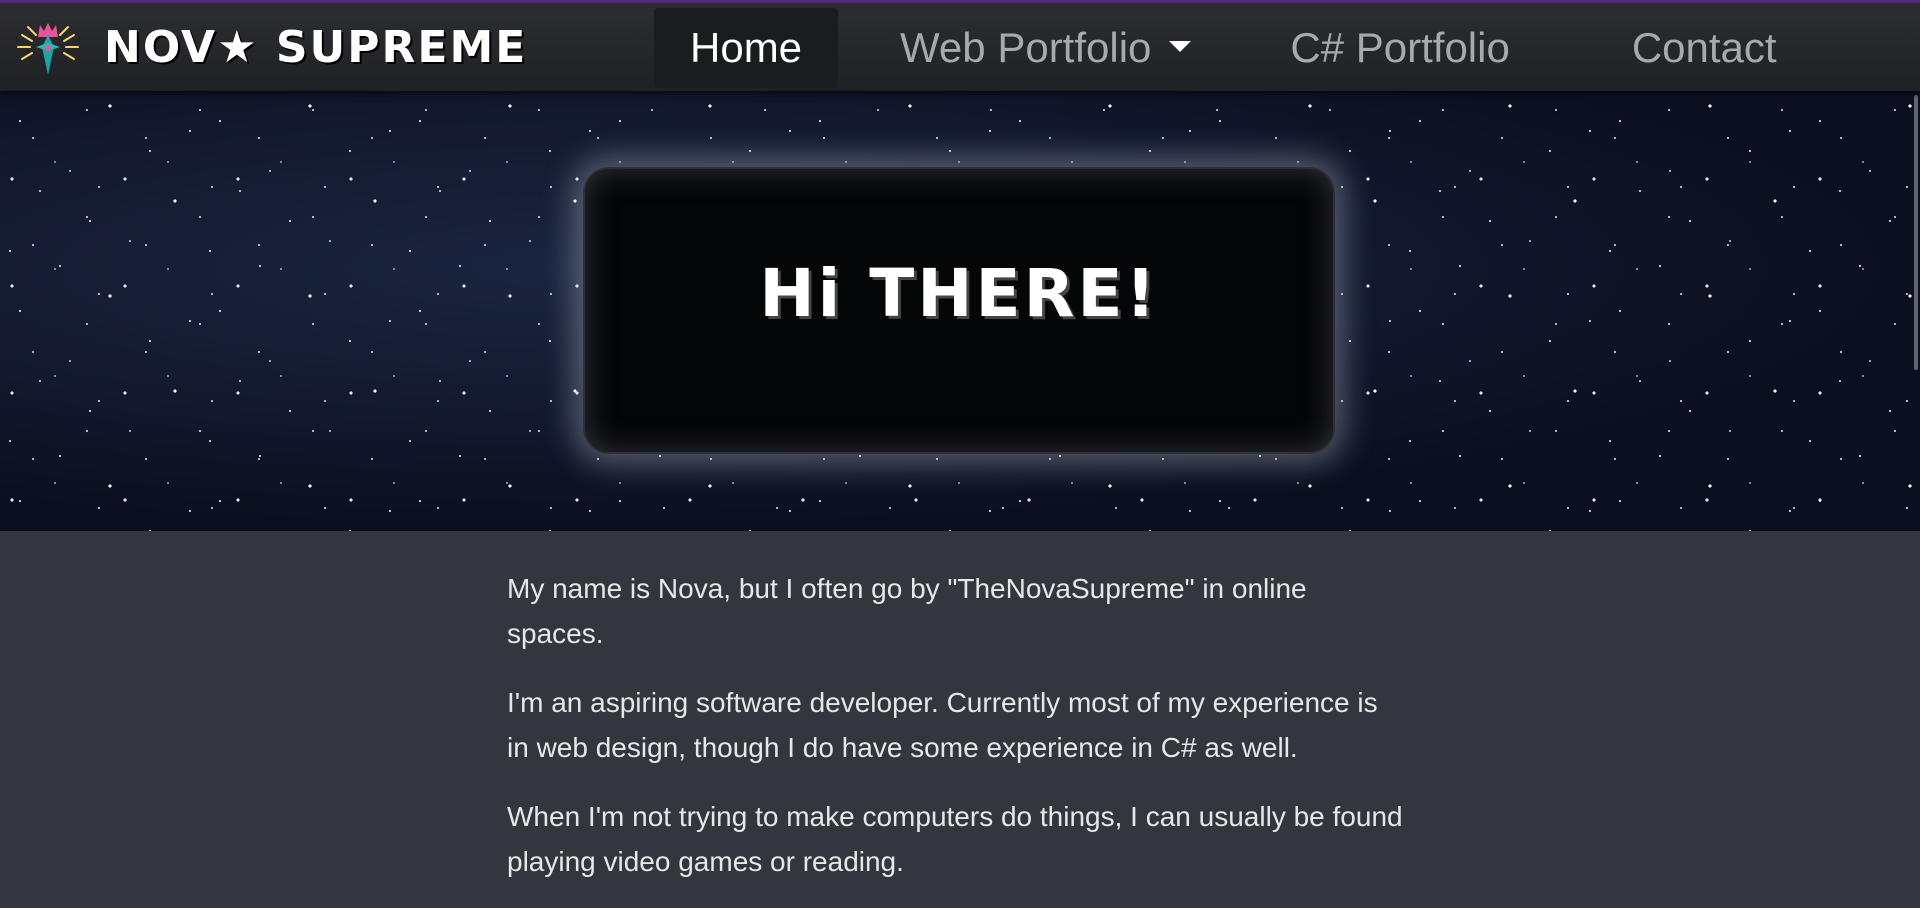  What do you see at coordinates (316, 47) in the screenshot?
I see `brand-name: NOV★ SUPREME` at bounding box center [316, 47].